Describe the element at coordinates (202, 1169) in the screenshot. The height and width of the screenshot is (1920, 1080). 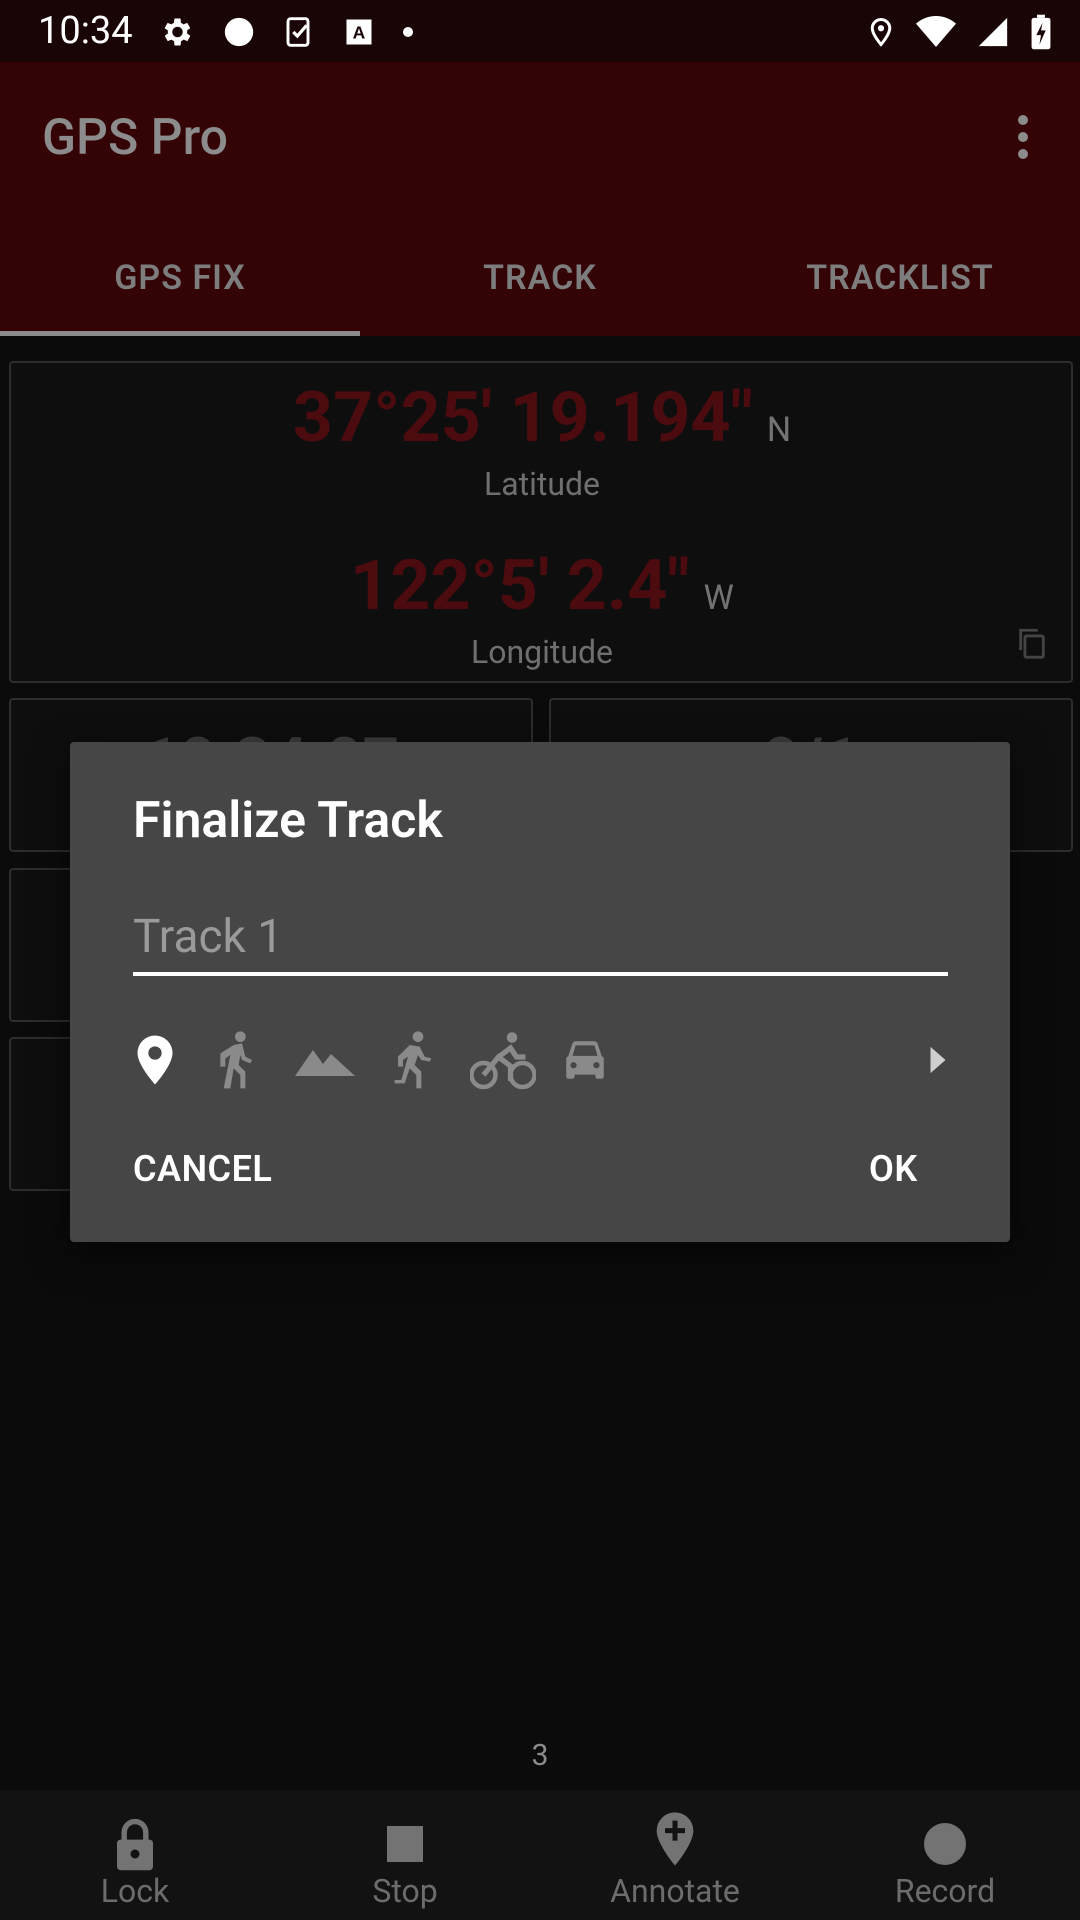
I see `cancel-button: CANCEL` at that location.